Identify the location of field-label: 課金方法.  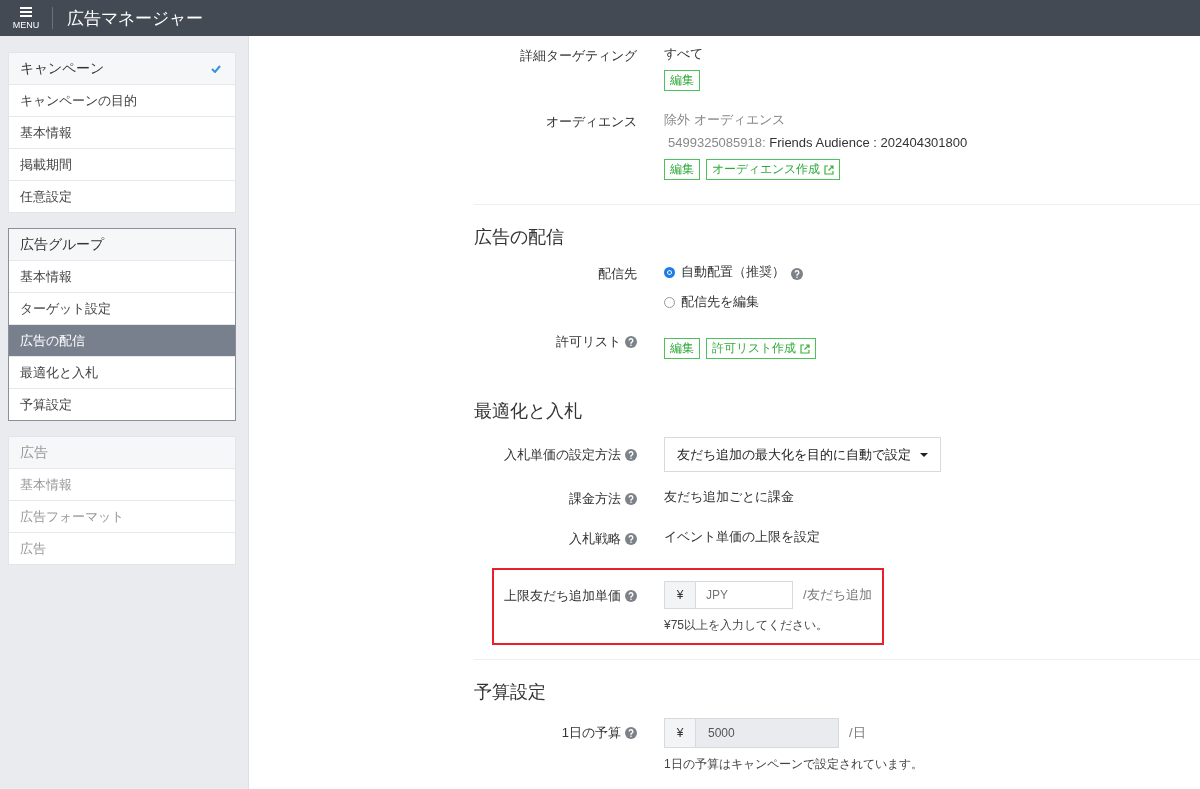
(595, 499).